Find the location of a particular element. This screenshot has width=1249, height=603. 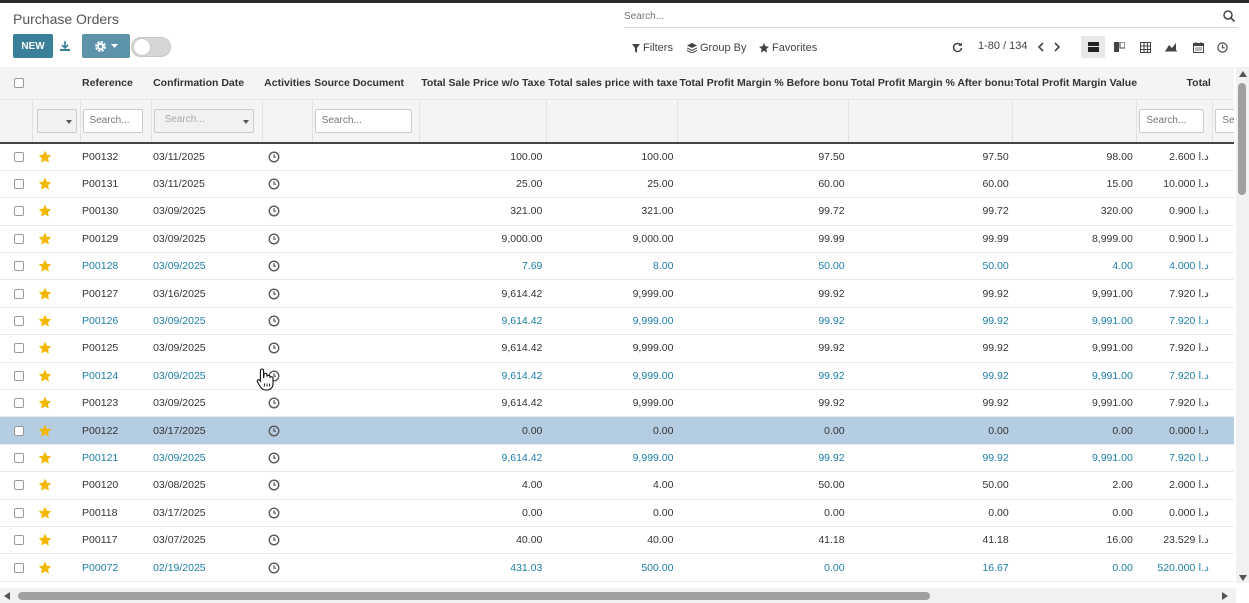

pivot-view-button is located at coordinates (1145, 47).